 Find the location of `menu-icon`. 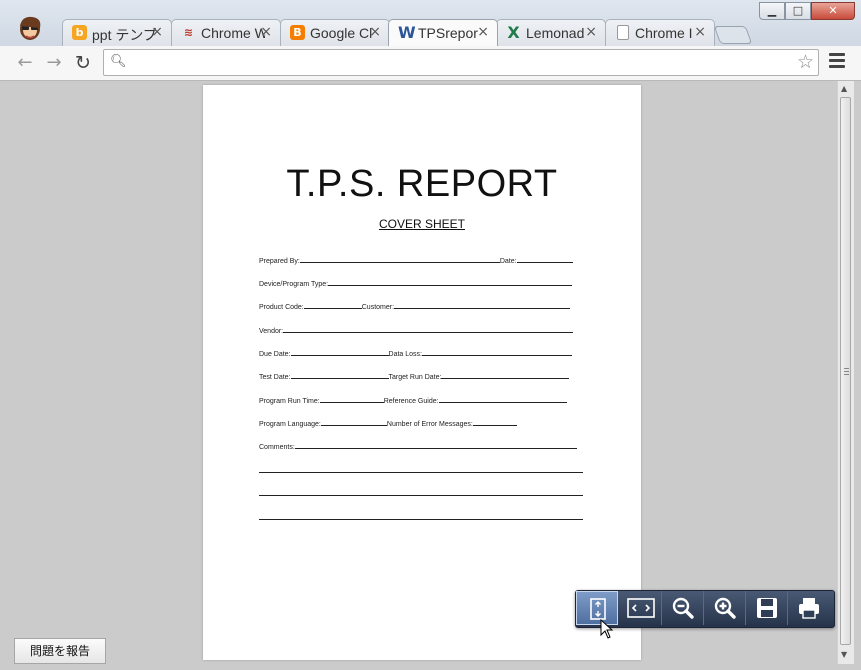

menu-icon is located at coordinates (837, 62).